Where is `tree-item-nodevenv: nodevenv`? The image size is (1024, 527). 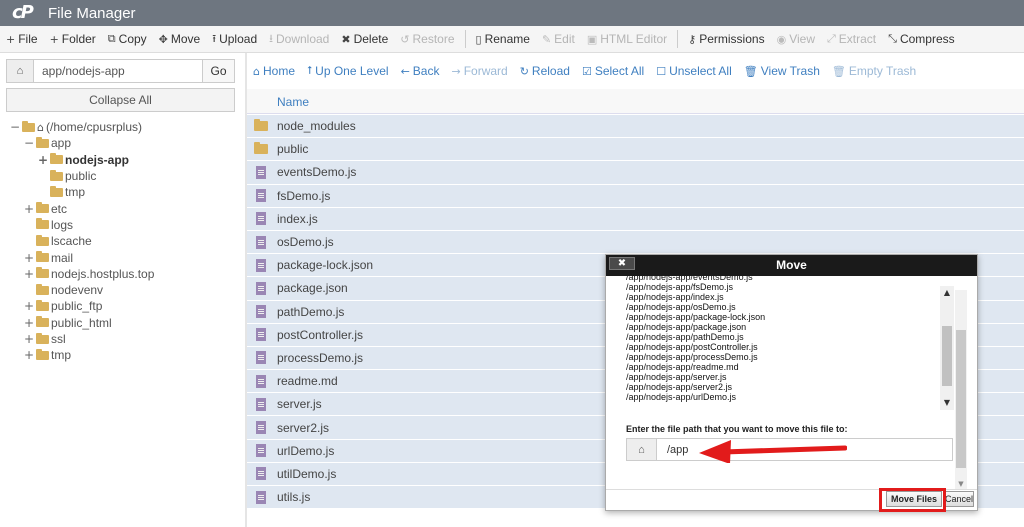
tree-item-nodevenv: nodevenv is located at coordinates (122, 290).